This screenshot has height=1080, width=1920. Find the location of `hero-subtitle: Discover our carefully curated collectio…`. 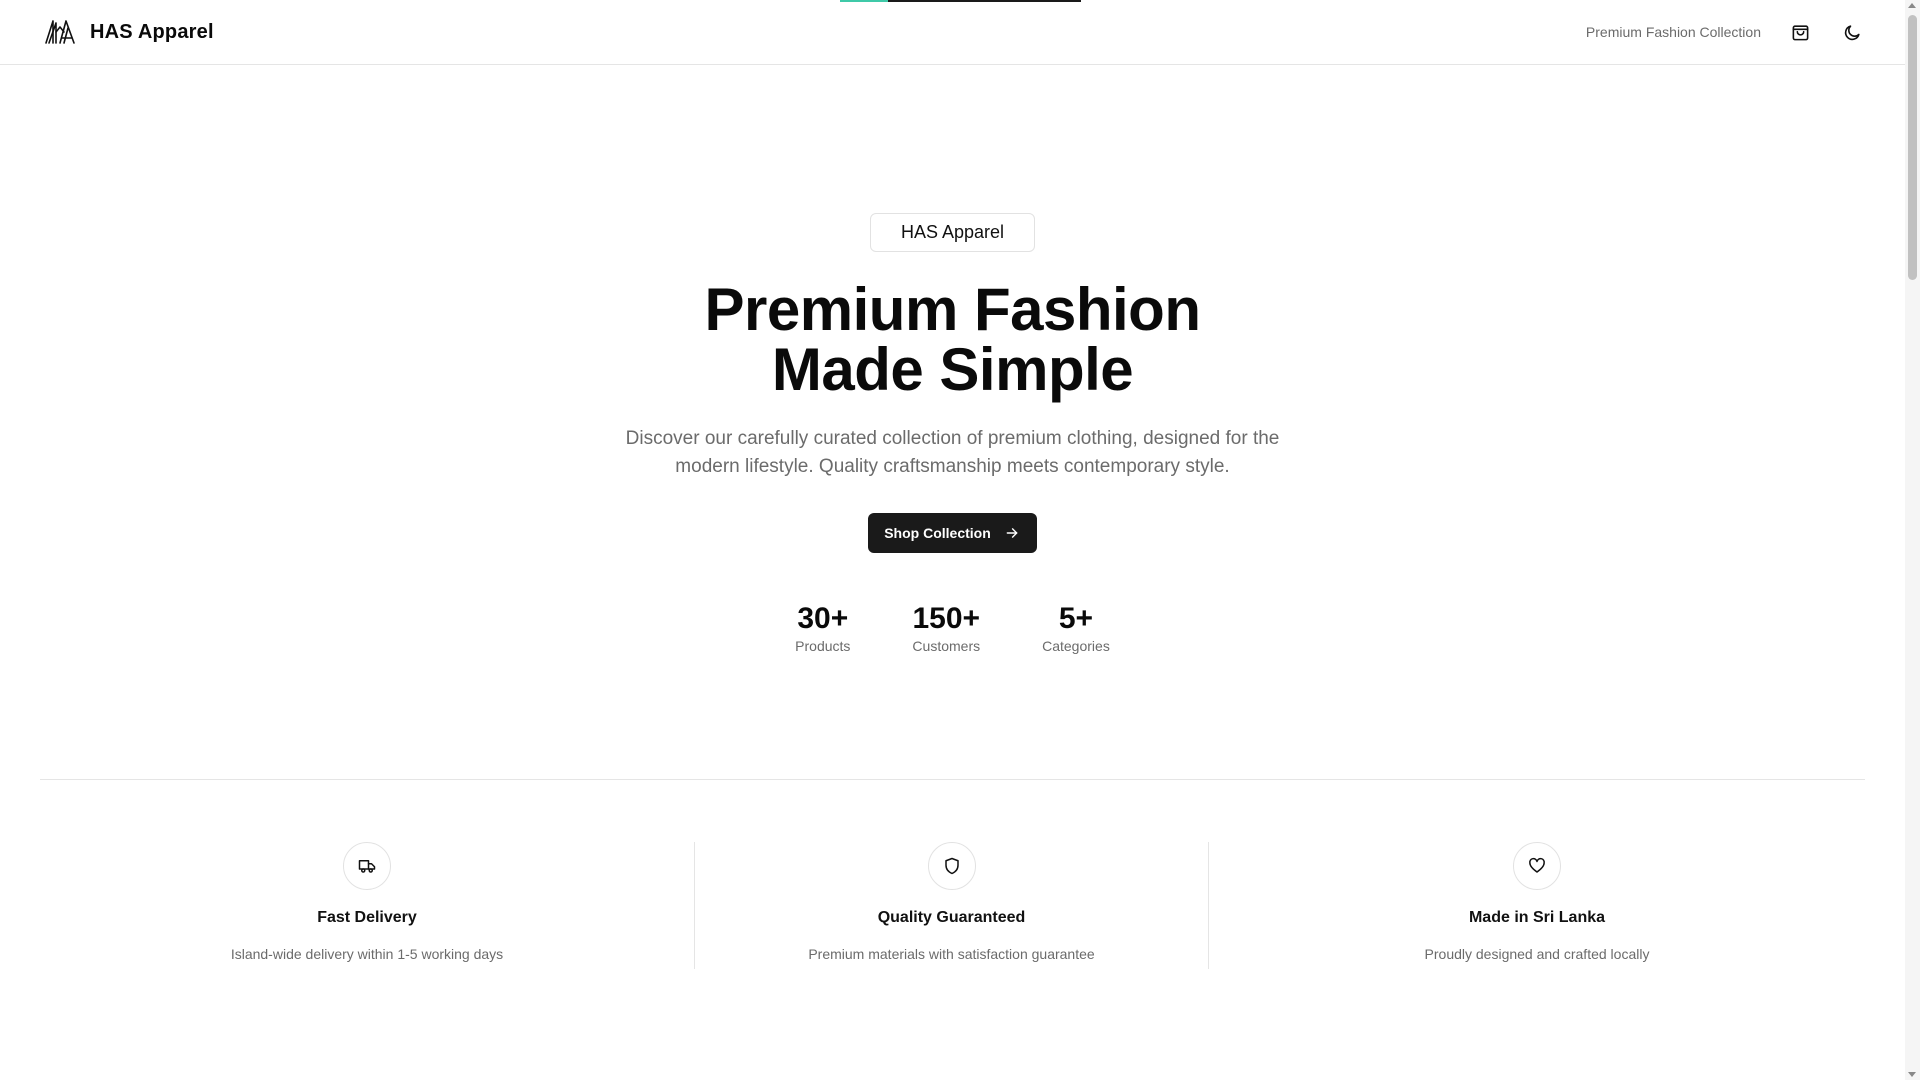

hero-subtitle: Discover our carefully curated collectio… is located at coordinates (952, 452).